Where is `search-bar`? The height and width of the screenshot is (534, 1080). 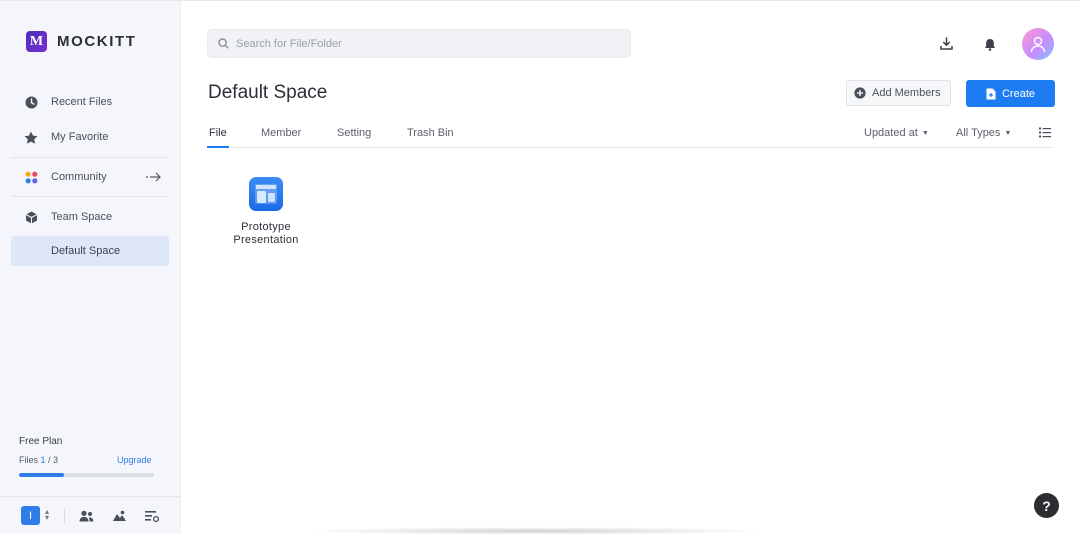
search-bar is located at coordinates (419, 43).